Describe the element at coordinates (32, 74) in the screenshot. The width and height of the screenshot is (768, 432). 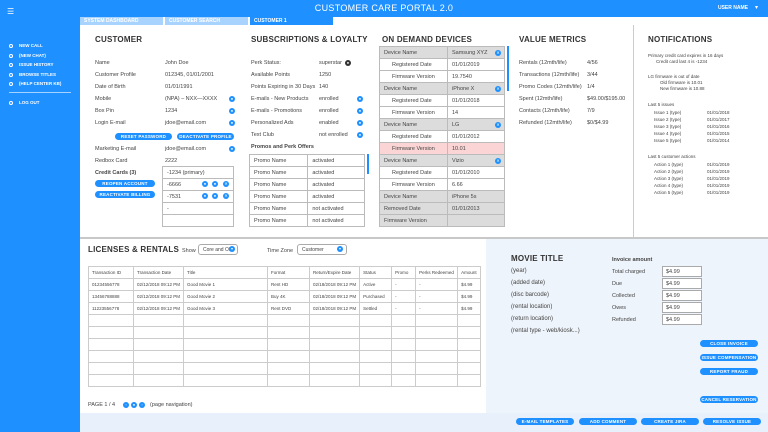
I see `sidebar-item-browse-titles: BROWSE TITLES` at that location.